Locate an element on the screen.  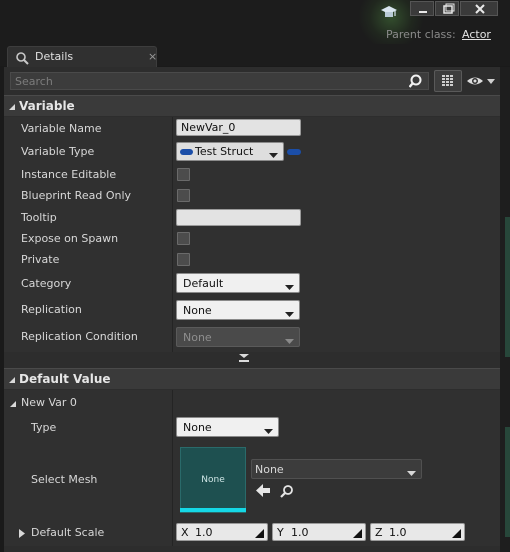
view-options-button is located at coordinates (481, 81).